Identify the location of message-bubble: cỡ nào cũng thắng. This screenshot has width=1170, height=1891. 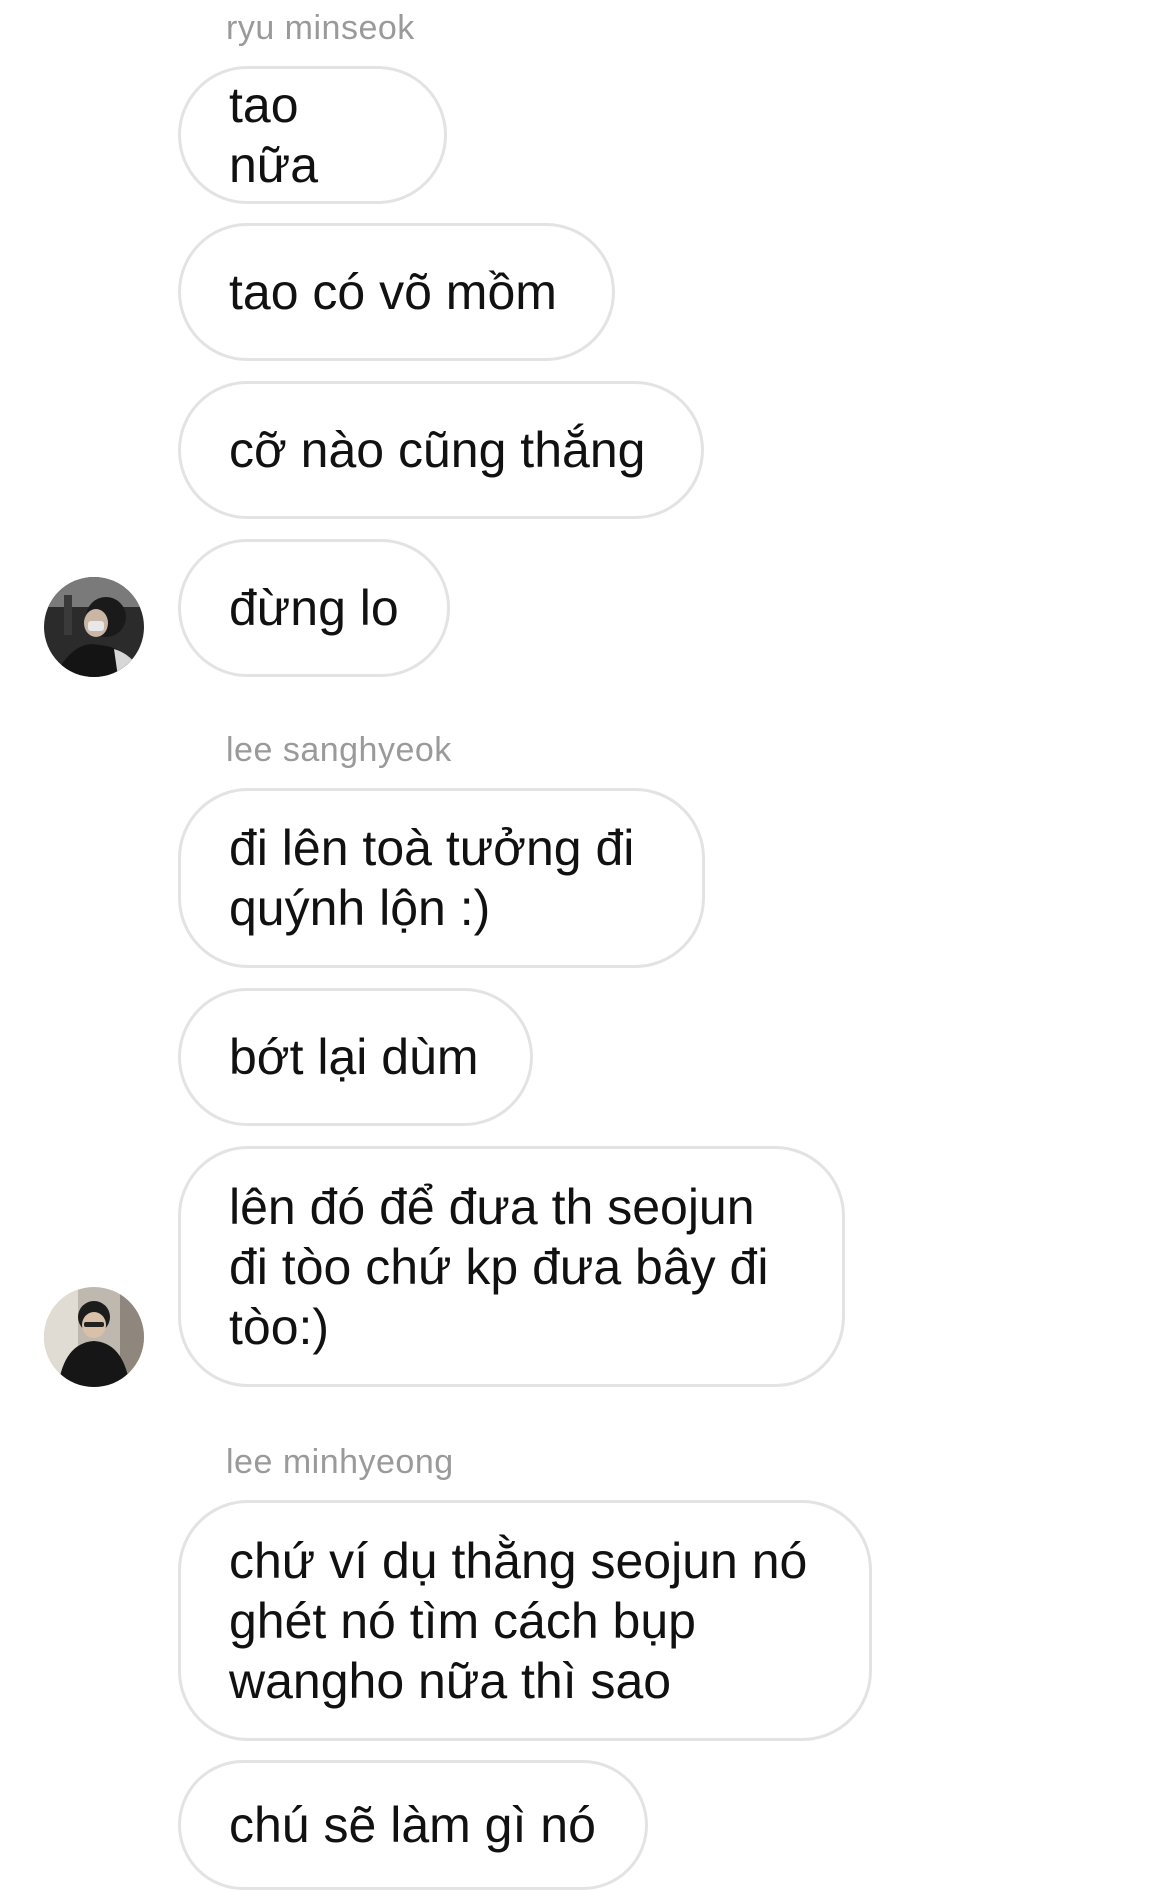
(441, 450).